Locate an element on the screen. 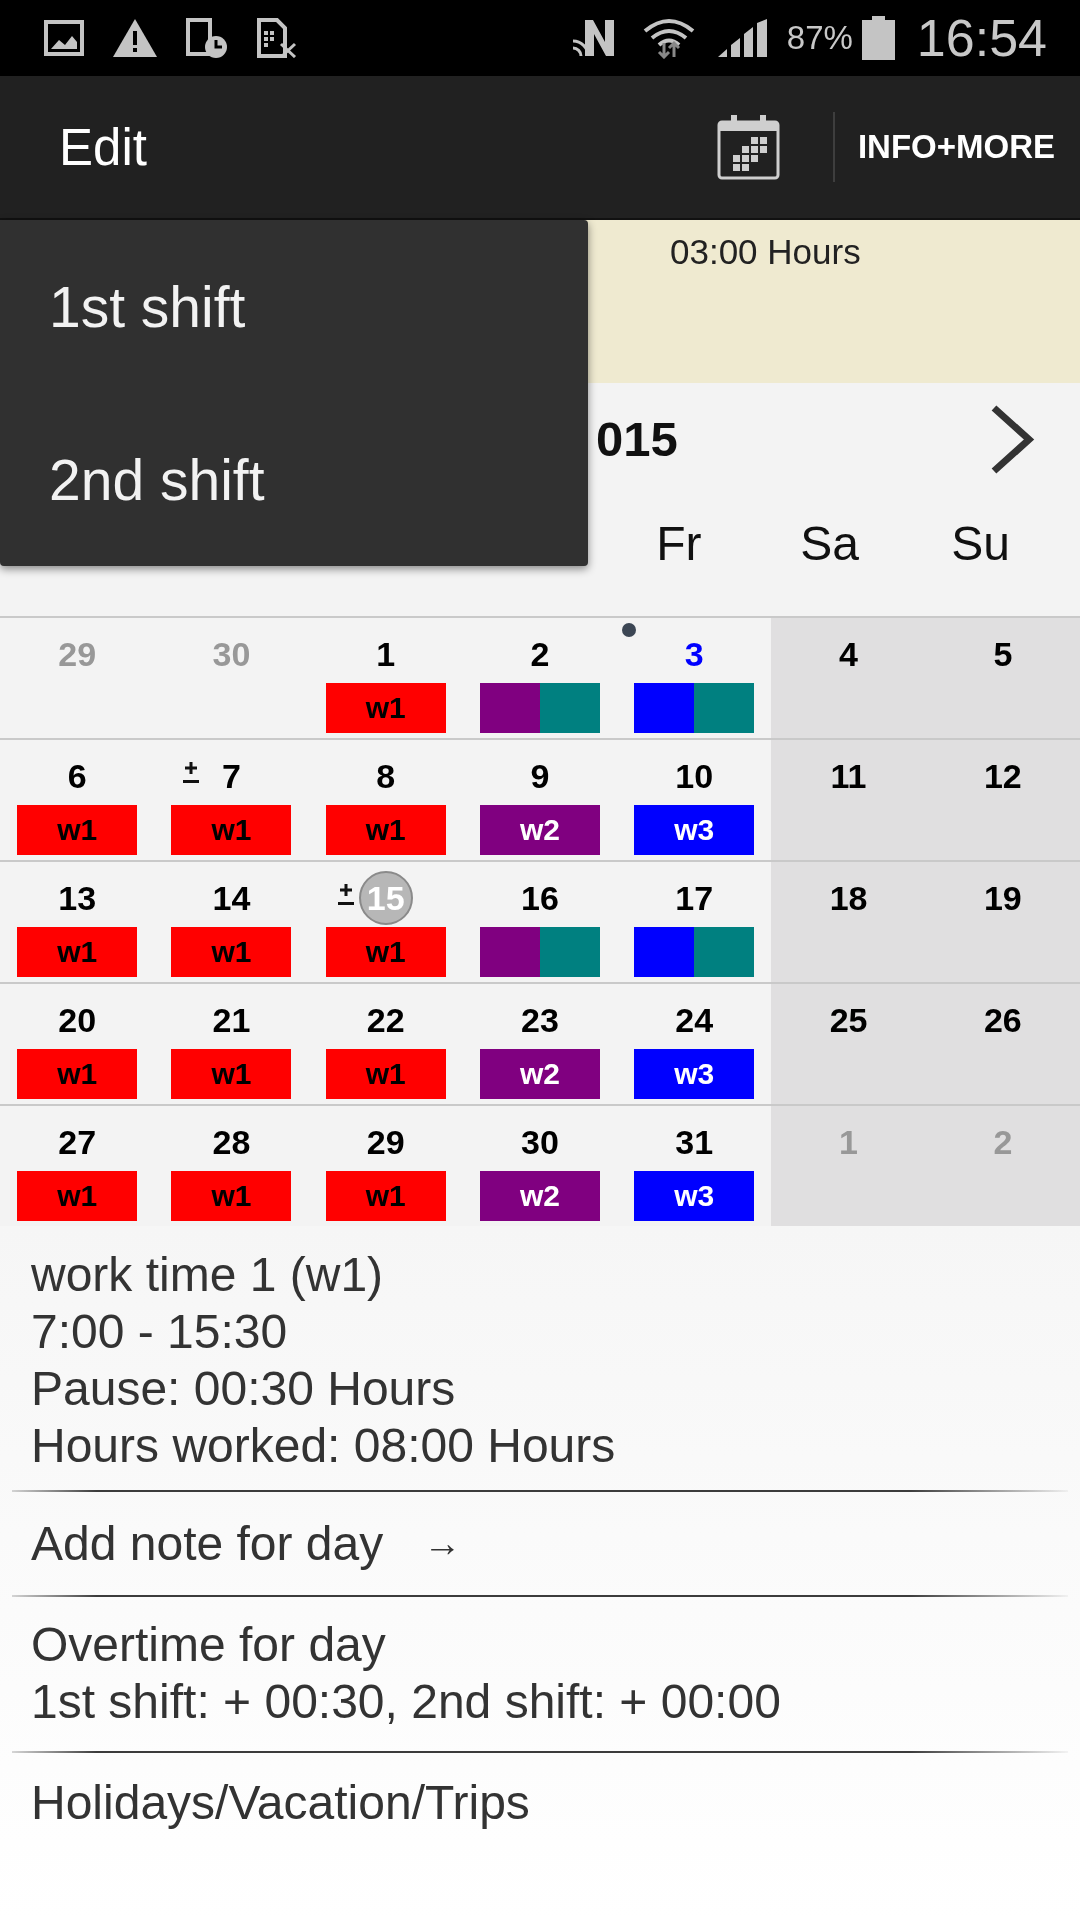 The width and height of the screenshot is (1080, 1920). day-cell: 16 is located at coordinates (540, 922).